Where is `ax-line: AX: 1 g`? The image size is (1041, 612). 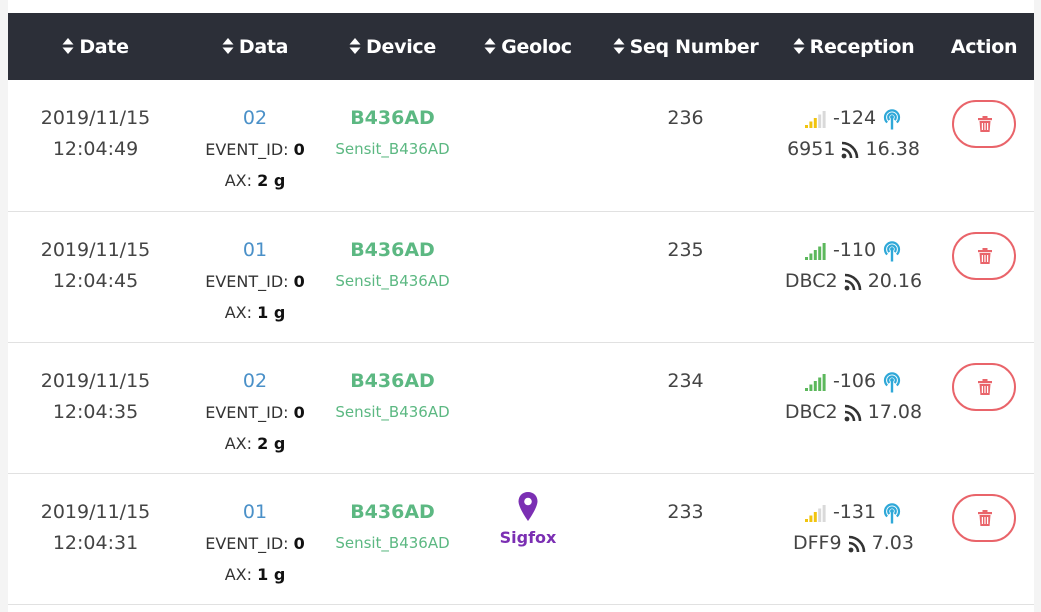
ax-line: AX: 1 g is located at coordinates (255, 312).